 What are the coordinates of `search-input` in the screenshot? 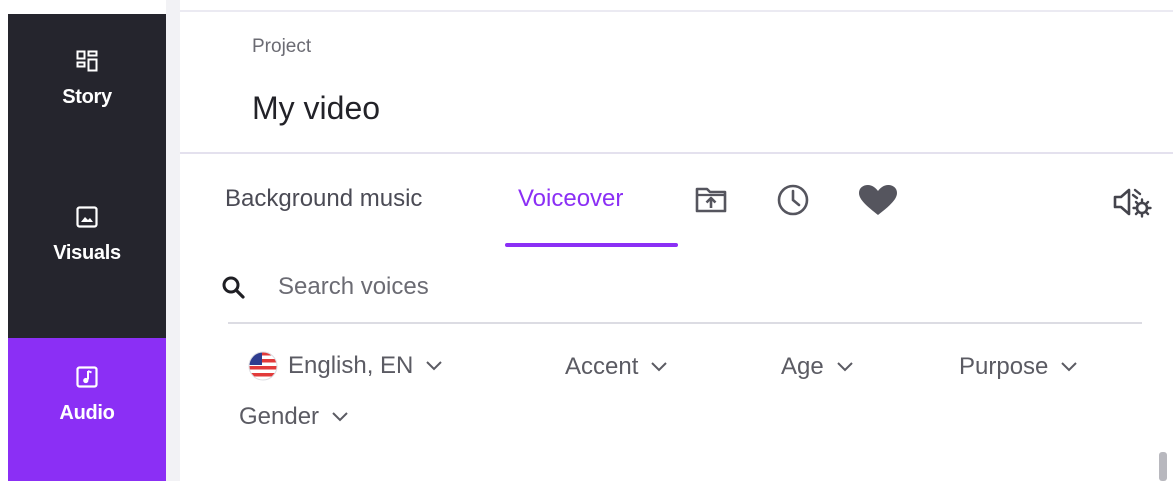 It's located at (703, 287).